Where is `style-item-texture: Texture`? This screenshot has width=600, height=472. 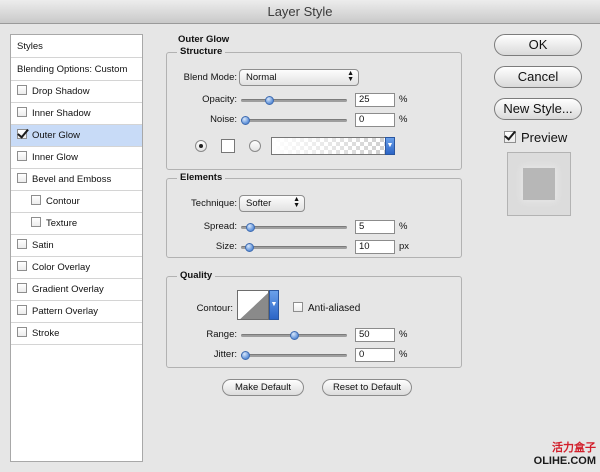 style-item-texture: Texture is located at coordinates (76, 224).